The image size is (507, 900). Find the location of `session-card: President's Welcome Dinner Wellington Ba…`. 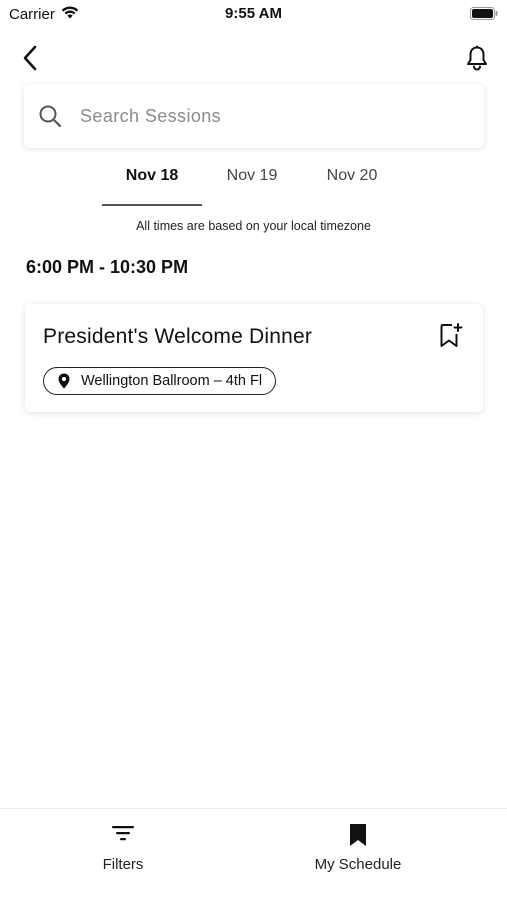

session-card: President's Welcome Dinner Wellington Ba… is located at coordinates (254, 358).